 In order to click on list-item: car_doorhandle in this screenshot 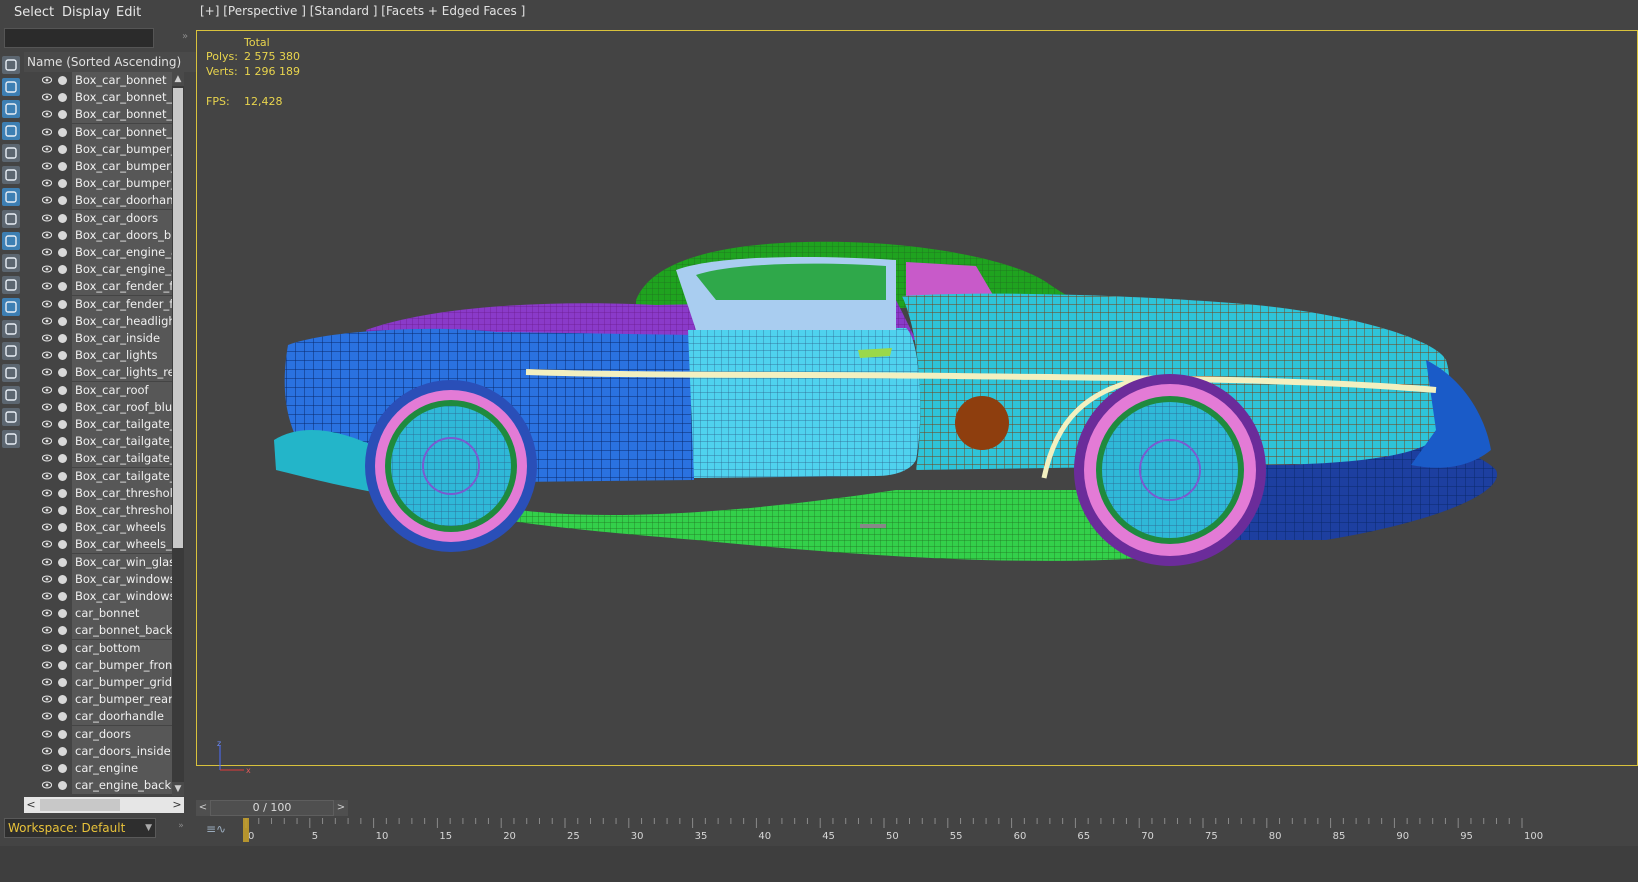, I will do `click(98, 717)`.